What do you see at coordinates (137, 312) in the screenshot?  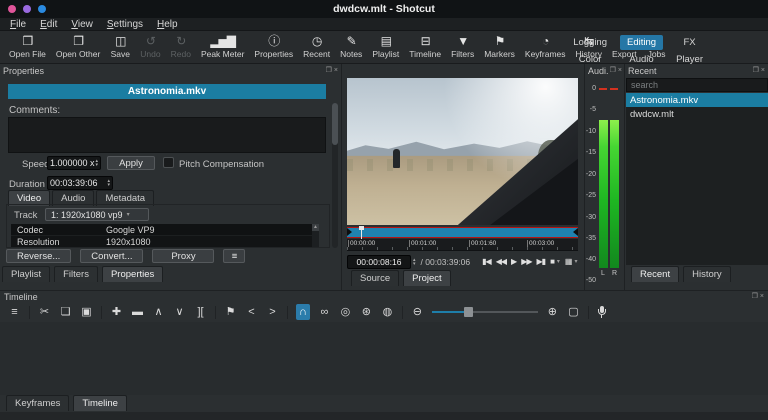 I see `ripple-delete-button: ▬` at bounding box center [137, 312].